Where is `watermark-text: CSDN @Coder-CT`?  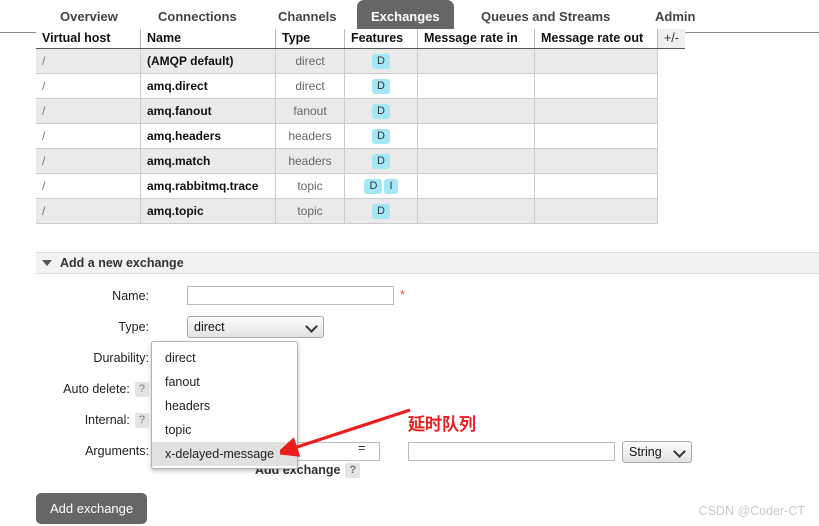
watermark-text: CSDN @Coder-CT is located at coordinates (751, 511).